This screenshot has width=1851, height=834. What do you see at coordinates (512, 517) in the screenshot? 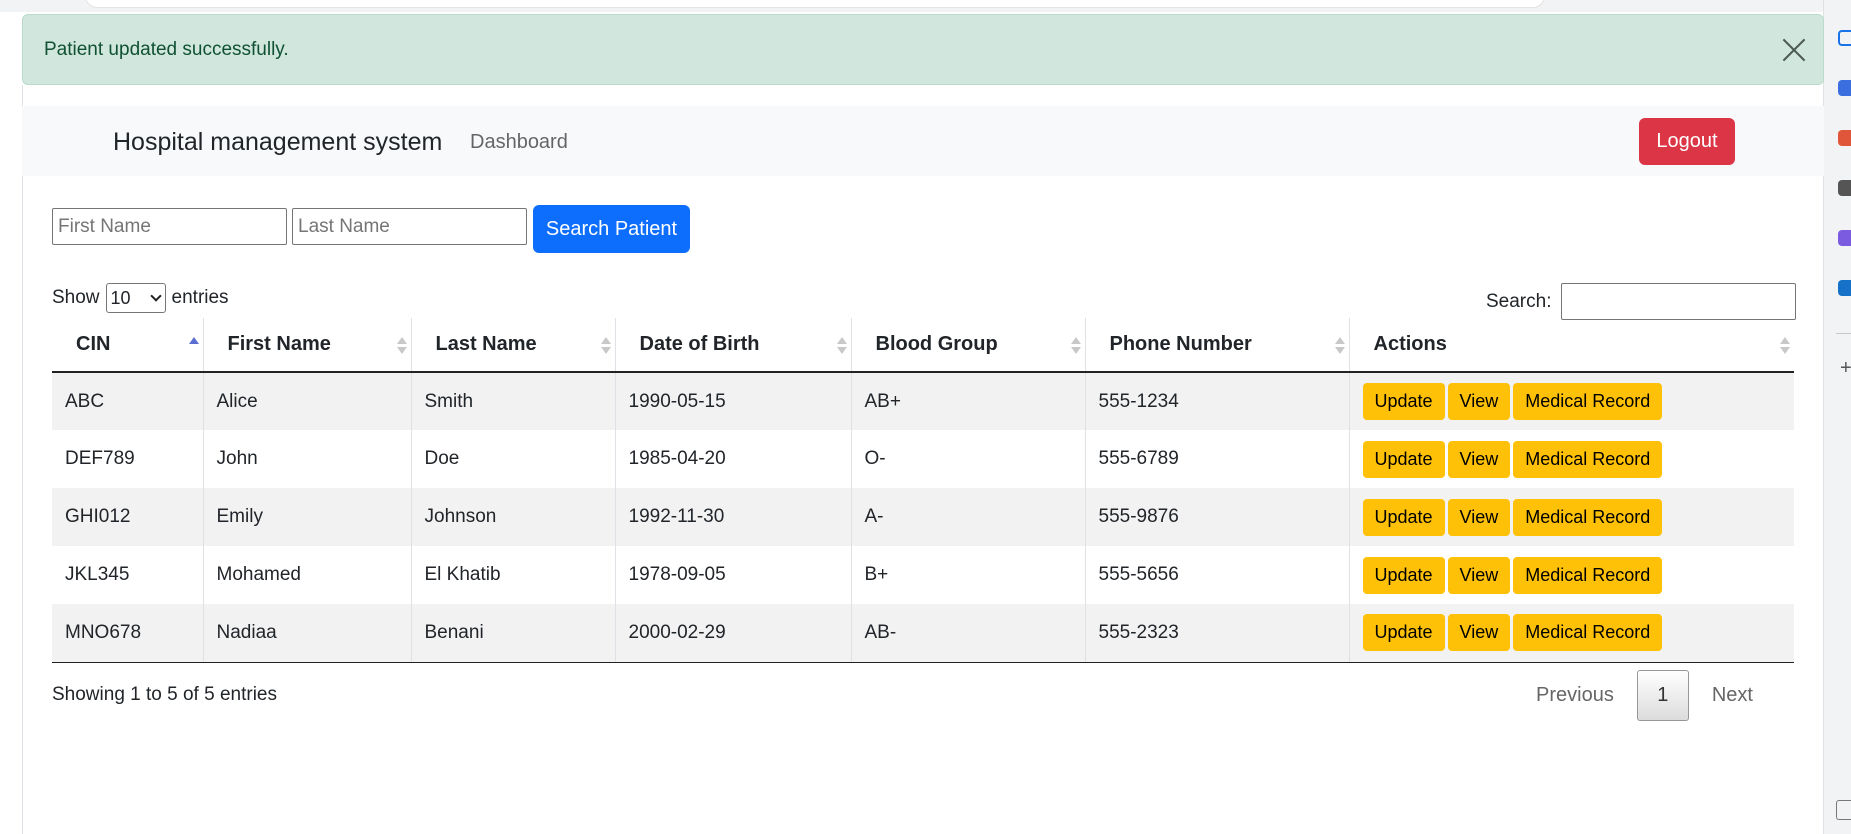
I see `cell-last-name: Johnson` at bounding box center [512, 517].